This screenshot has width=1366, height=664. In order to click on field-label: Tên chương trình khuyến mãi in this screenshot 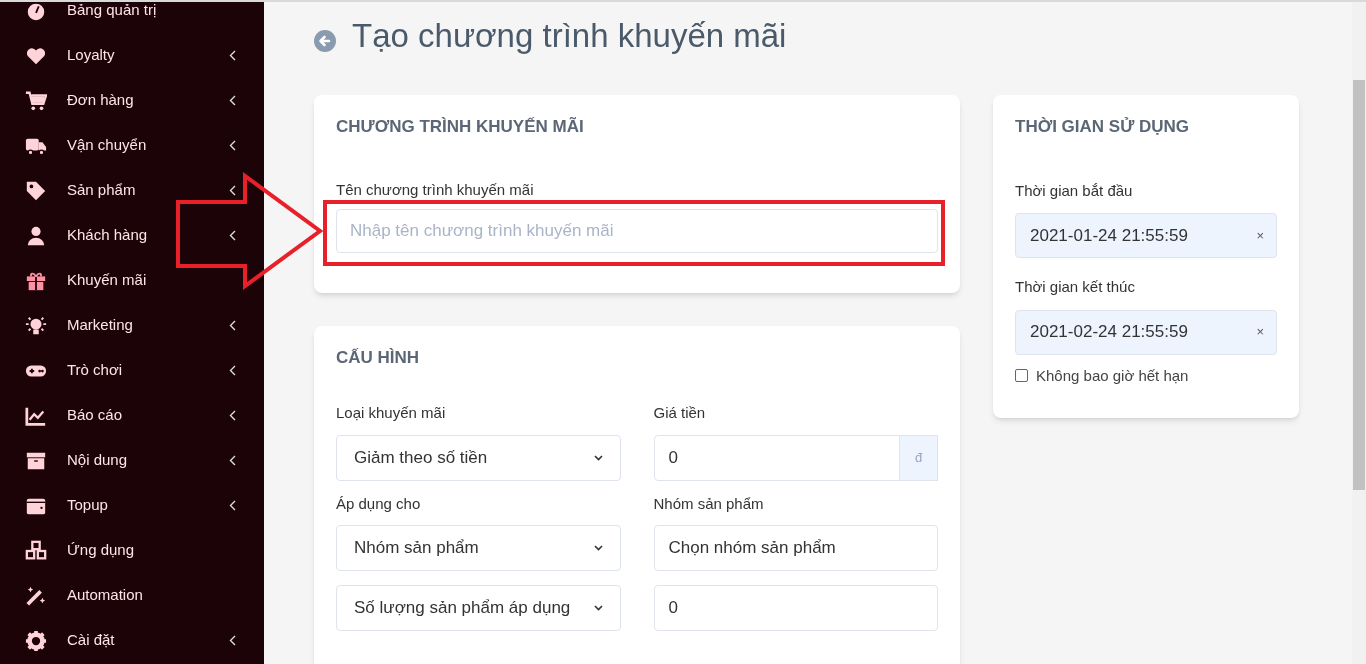, I will do `click(435, 189)`.